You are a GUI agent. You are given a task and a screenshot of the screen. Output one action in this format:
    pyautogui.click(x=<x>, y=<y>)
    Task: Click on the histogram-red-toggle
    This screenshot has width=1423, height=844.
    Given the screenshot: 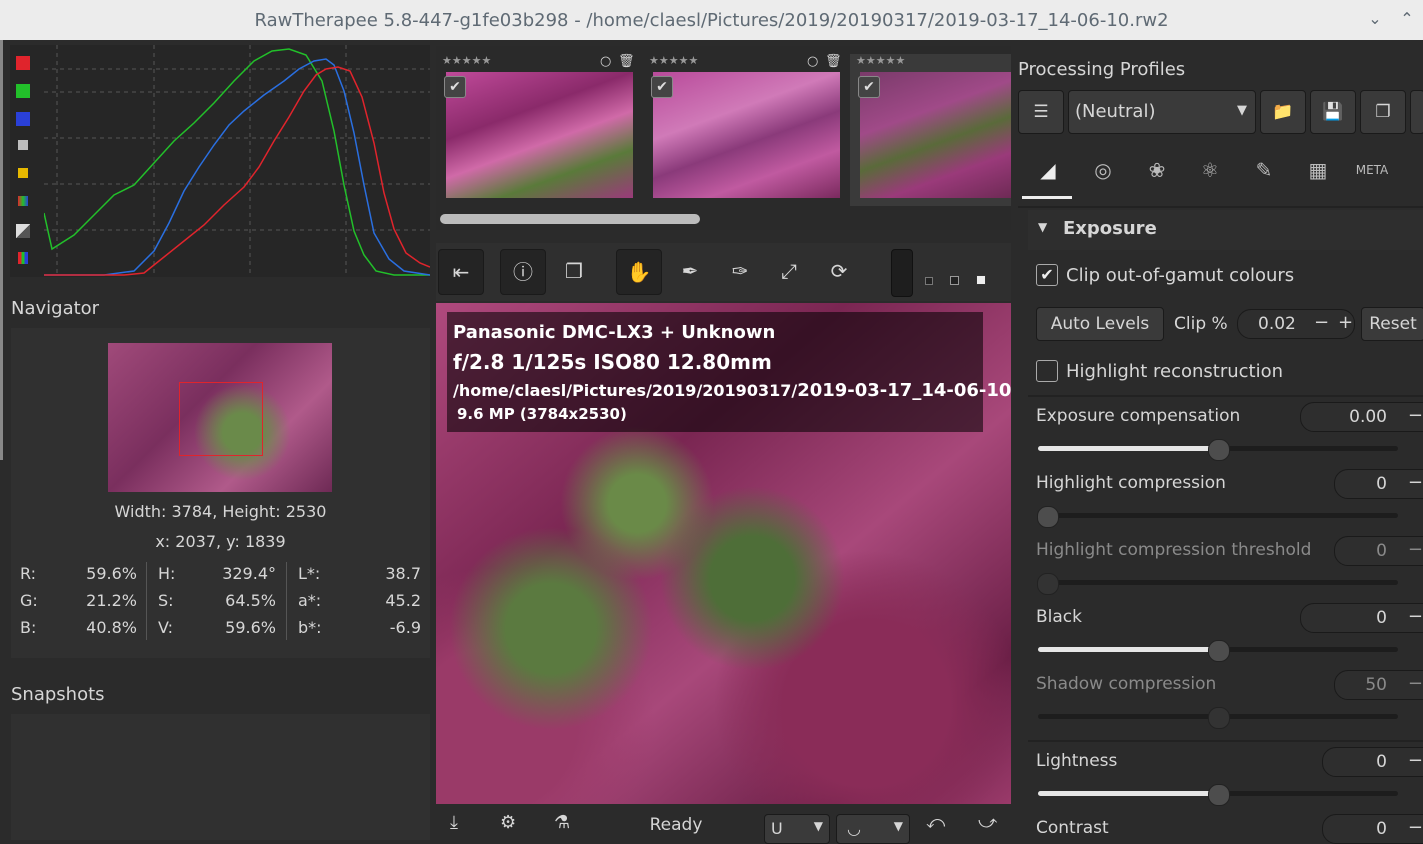 What is the action you would take?
    pyautogui.click(x=23, y=63)
    